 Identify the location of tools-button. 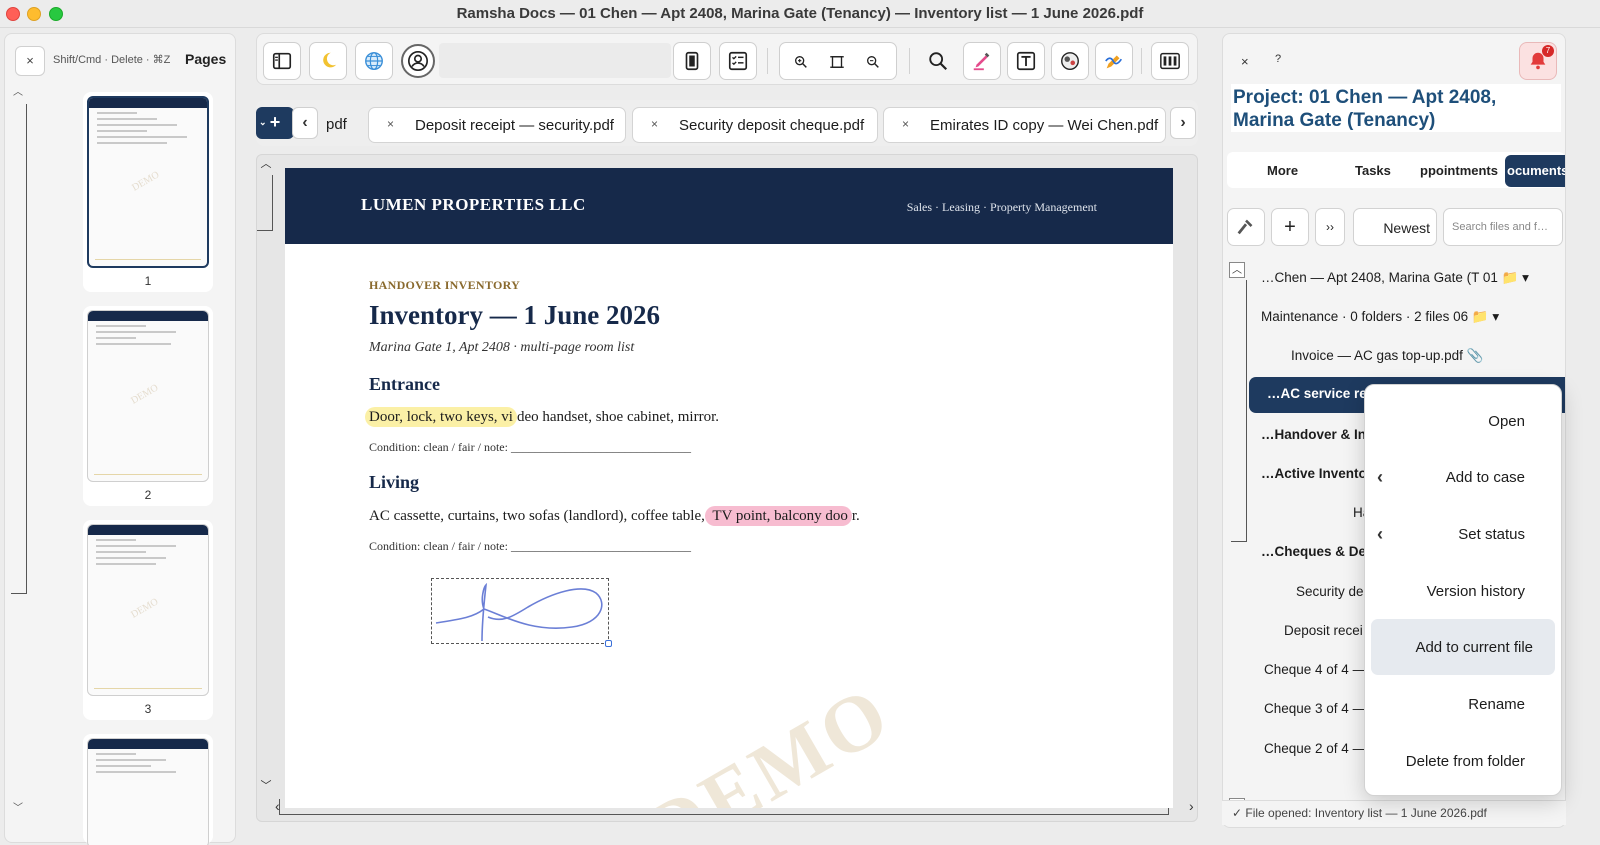
(1246, 227).